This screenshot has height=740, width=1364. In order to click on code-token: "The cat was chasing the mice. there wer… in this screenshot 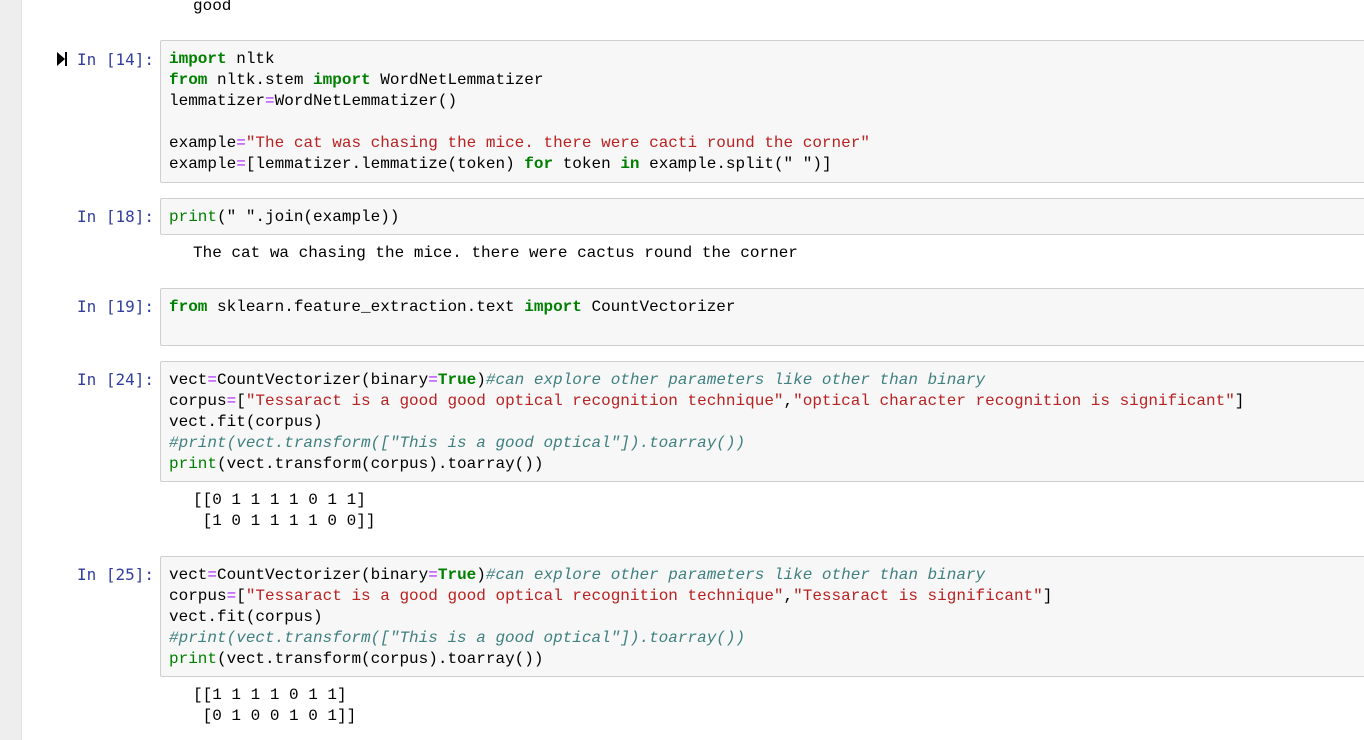, I will do `click(557, 143)`.